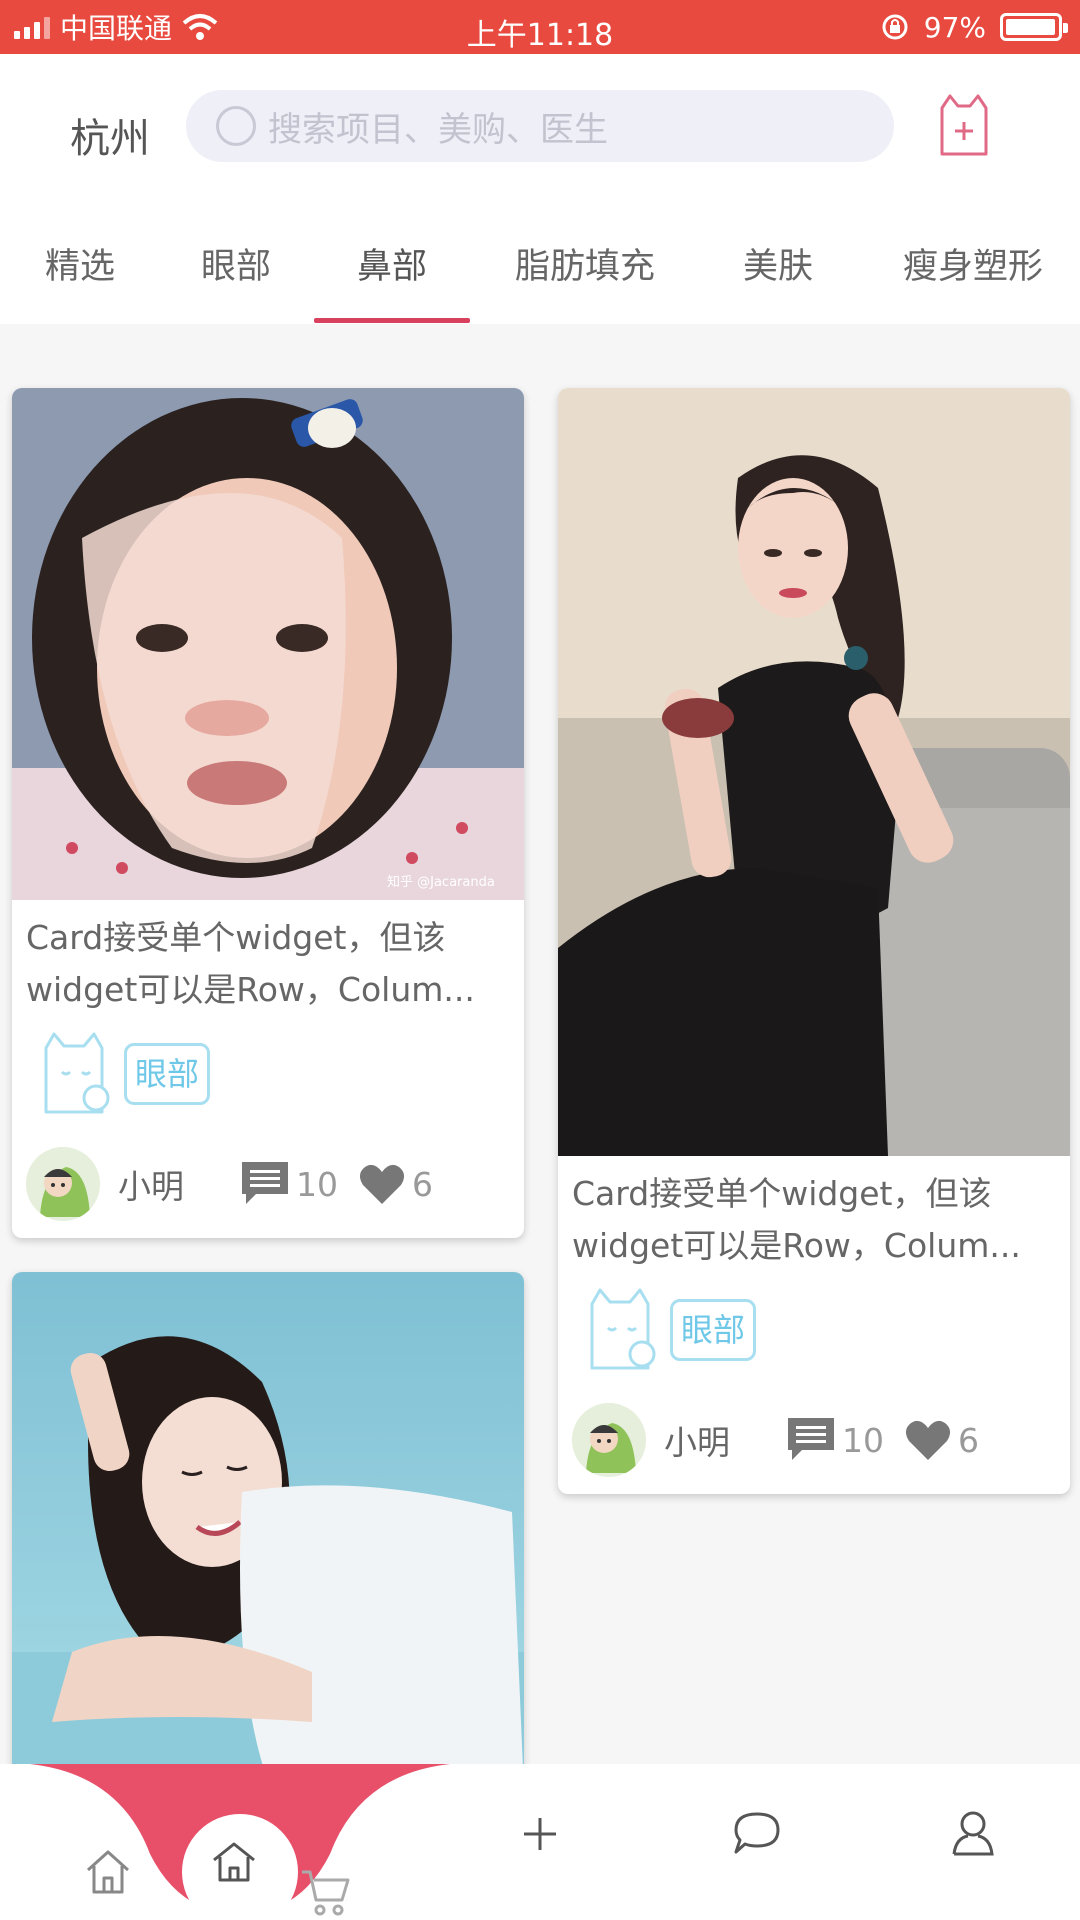  What do you see at coordinates (325, 1892) in the screenshot?
I see `cart-icon` at bounding box center [325, 1892].